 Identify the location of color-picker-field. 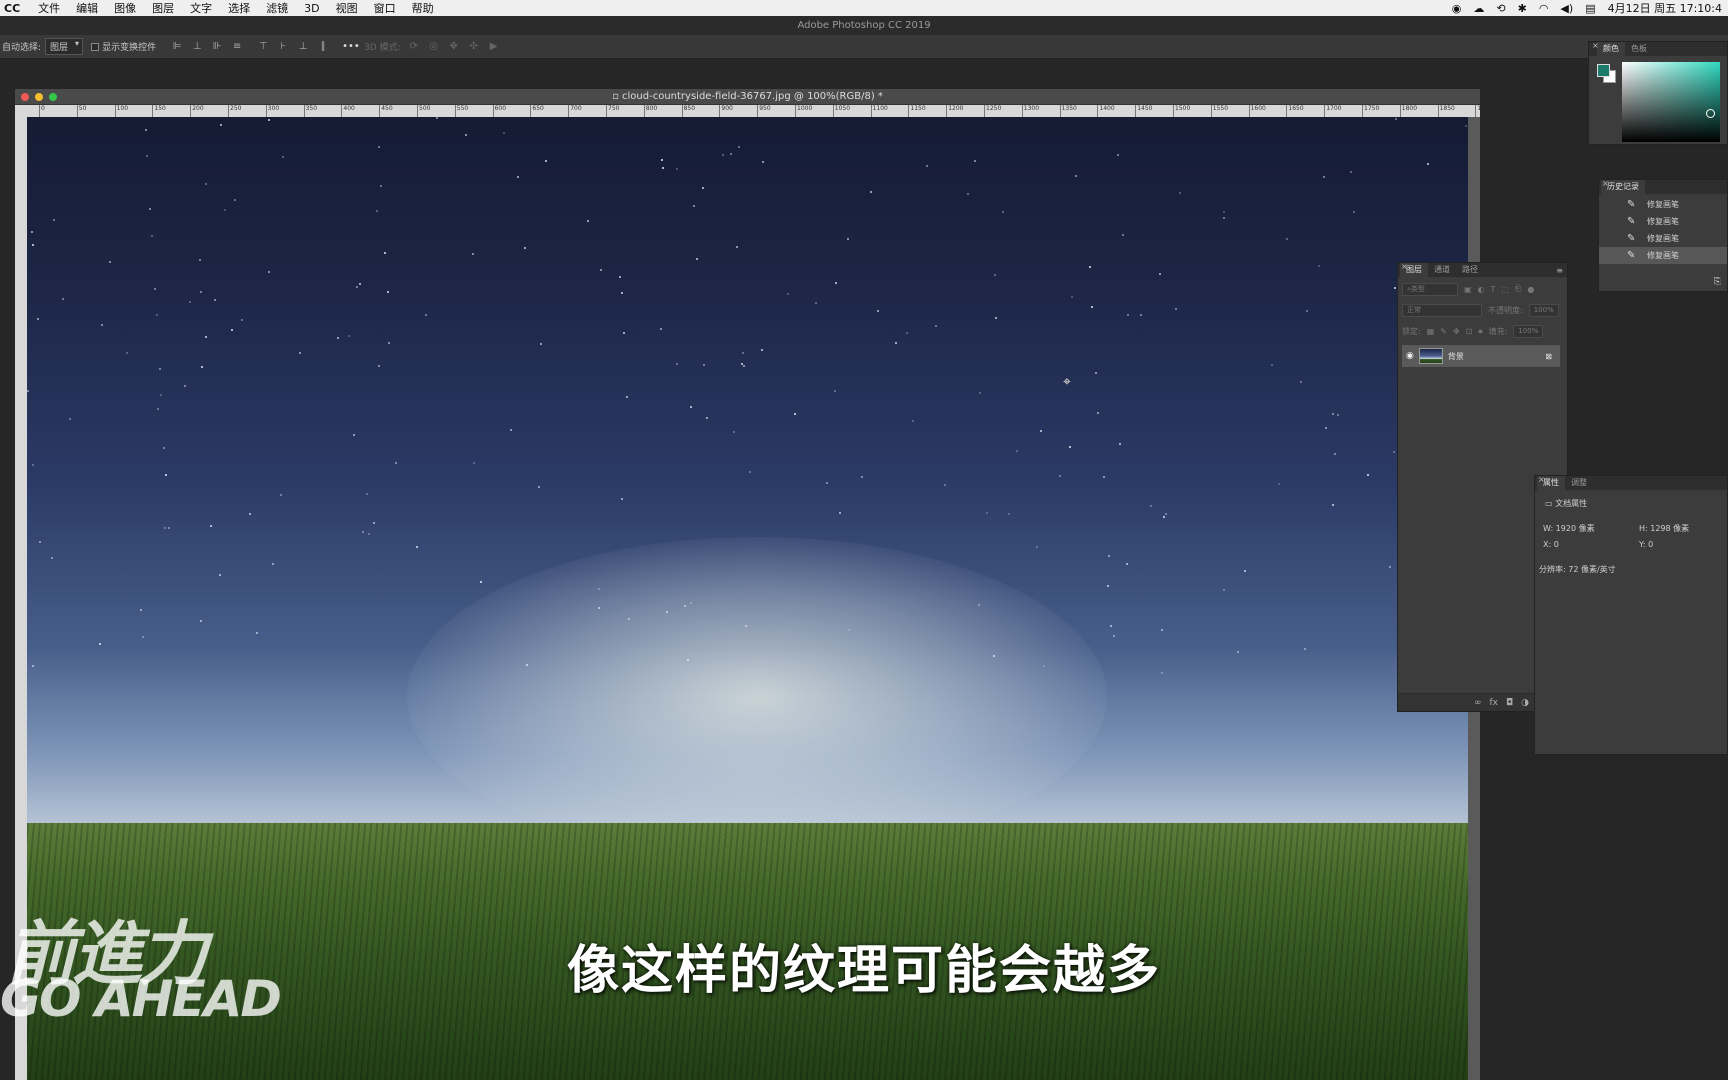
(1671, 102).